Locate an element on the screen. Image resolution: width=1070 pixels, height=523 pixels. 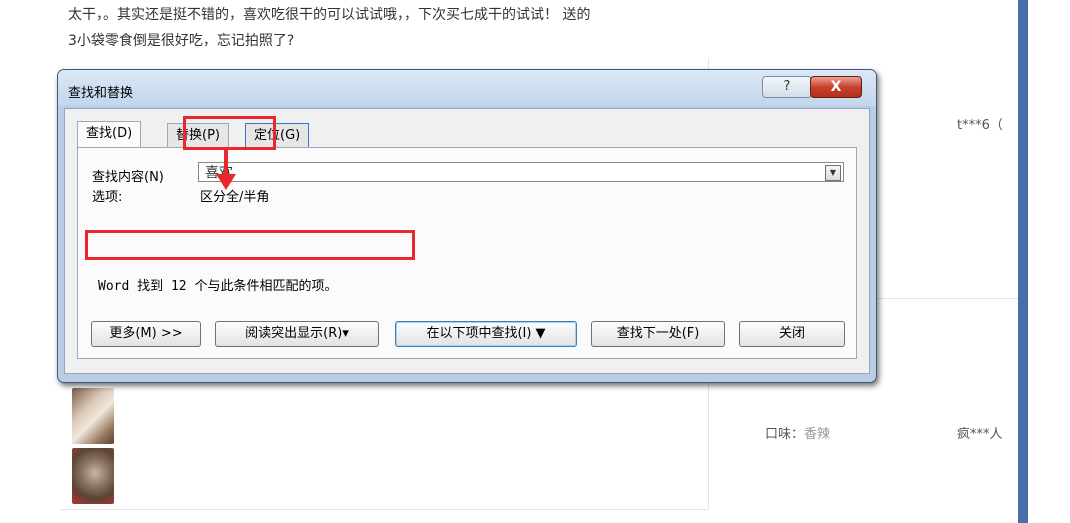
find-what-input: 喜欢 ▼ is located at coordinates (521, 172).